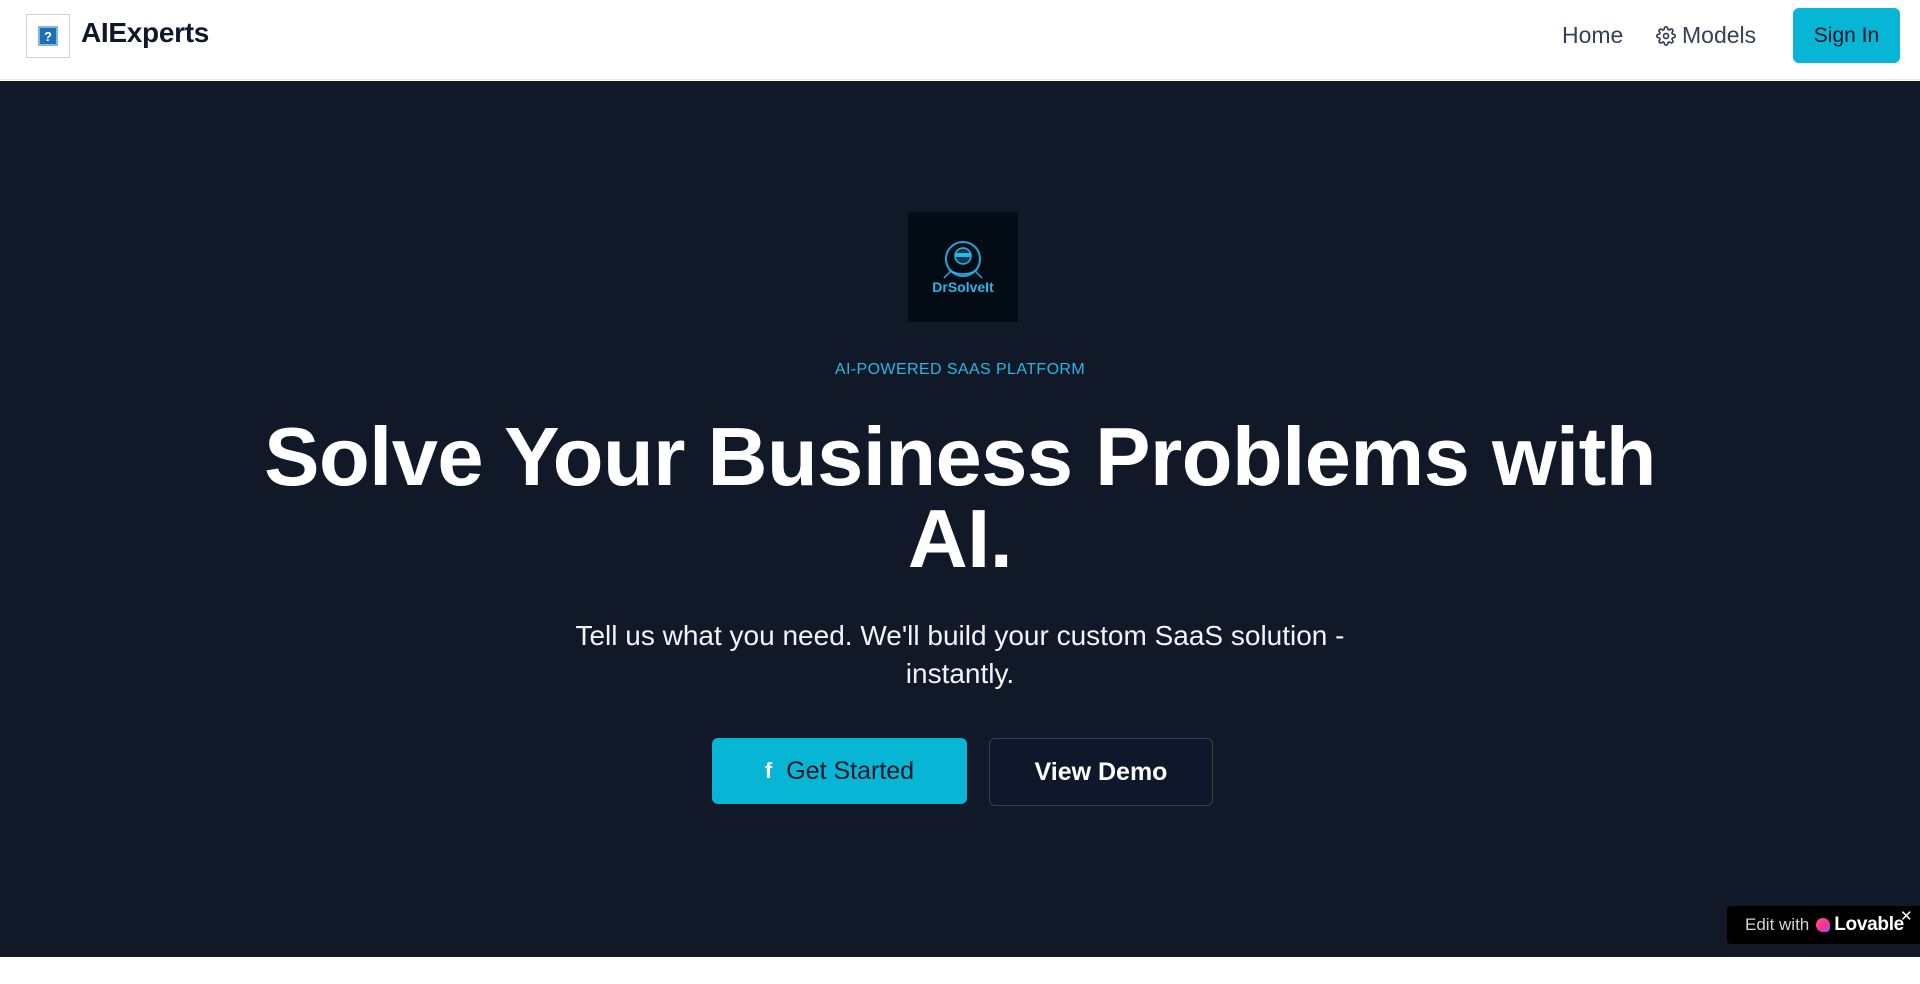  I want to click on drsolveit-logo: DrSolveIt, so click(963, 267).